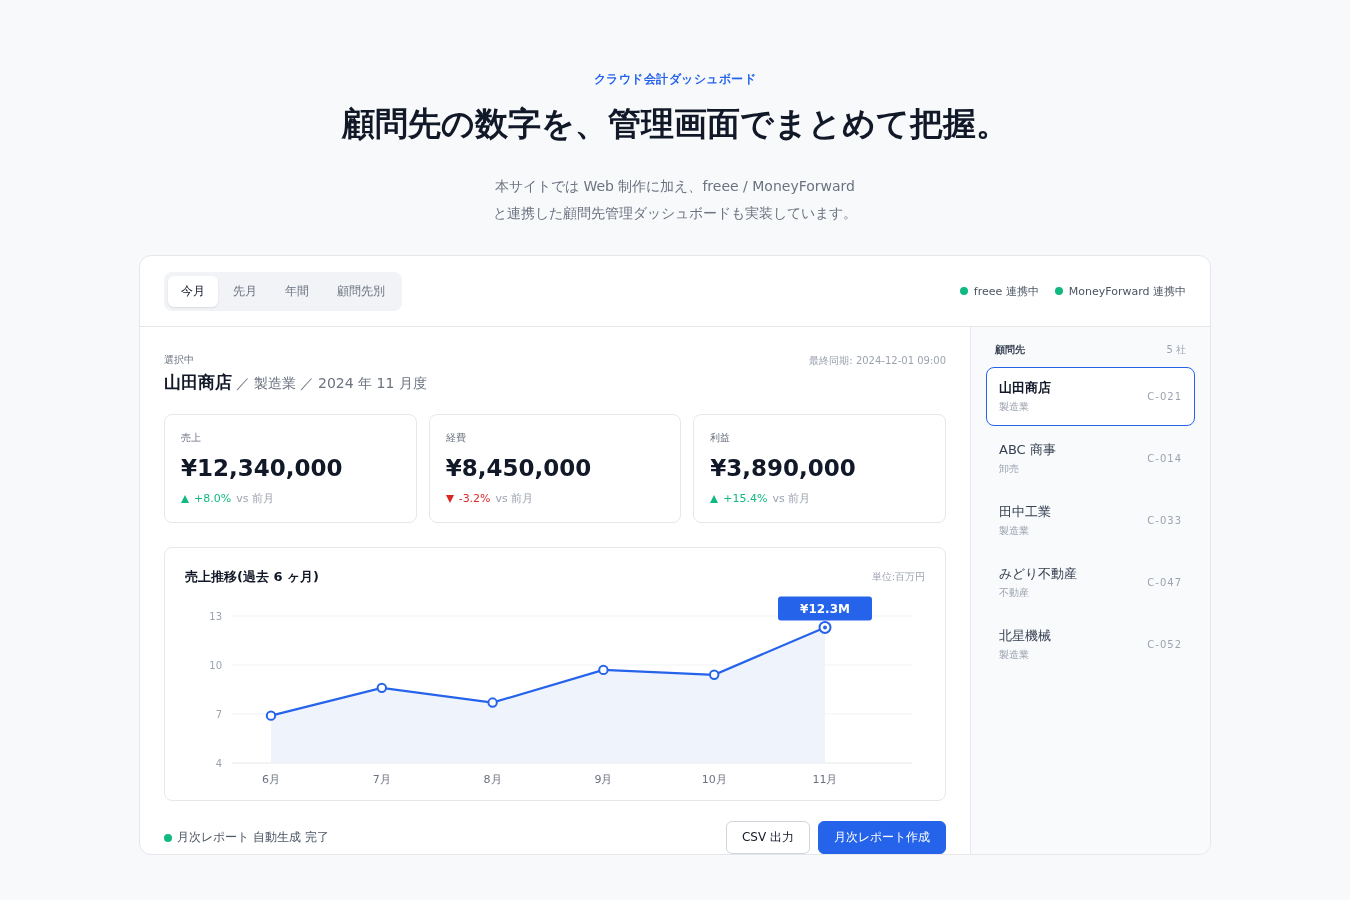 This screenshot has width=1350, height=900. I want to click on period-tab: 今月, so click(193, 291).